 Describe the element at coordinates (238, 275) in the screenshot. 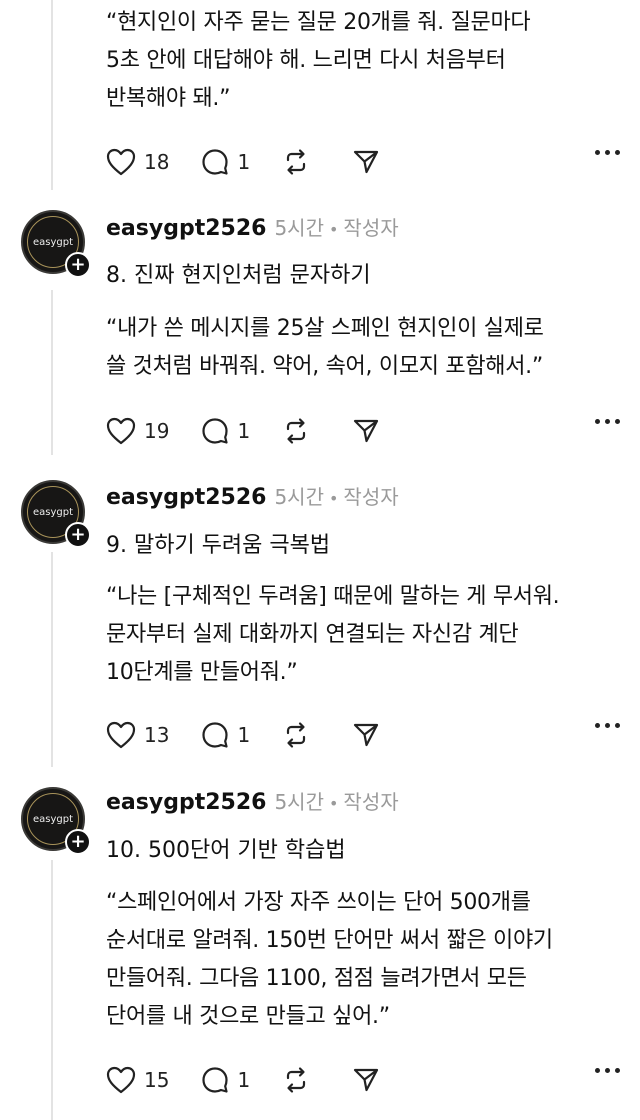

I see `post-title: 8. 진짜 현지인처럼 문자하기` at that location.